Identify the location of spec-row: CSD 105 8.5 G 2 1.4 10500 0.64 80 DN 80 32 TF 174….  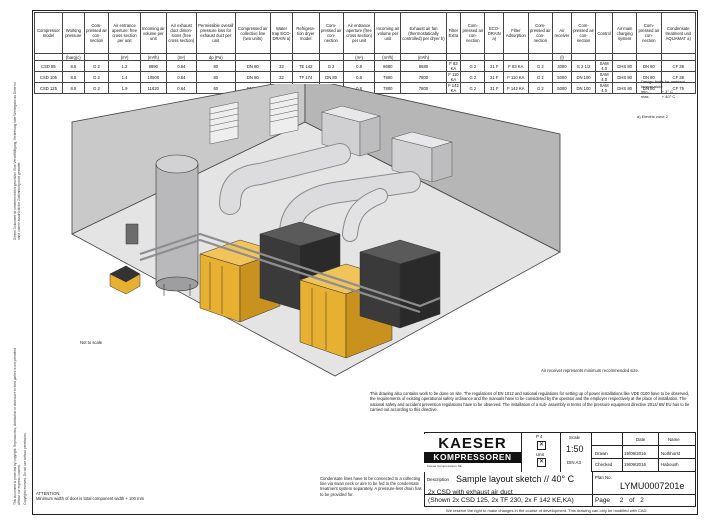
(365, 77).